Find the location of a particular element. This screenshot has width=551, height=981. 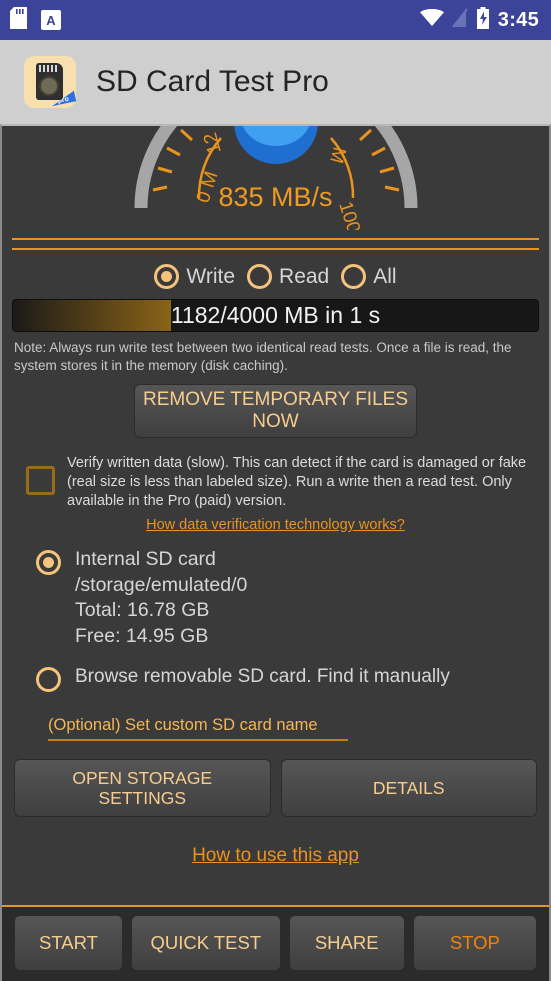

stop-button: STOP is located at coordinates (474, 943).